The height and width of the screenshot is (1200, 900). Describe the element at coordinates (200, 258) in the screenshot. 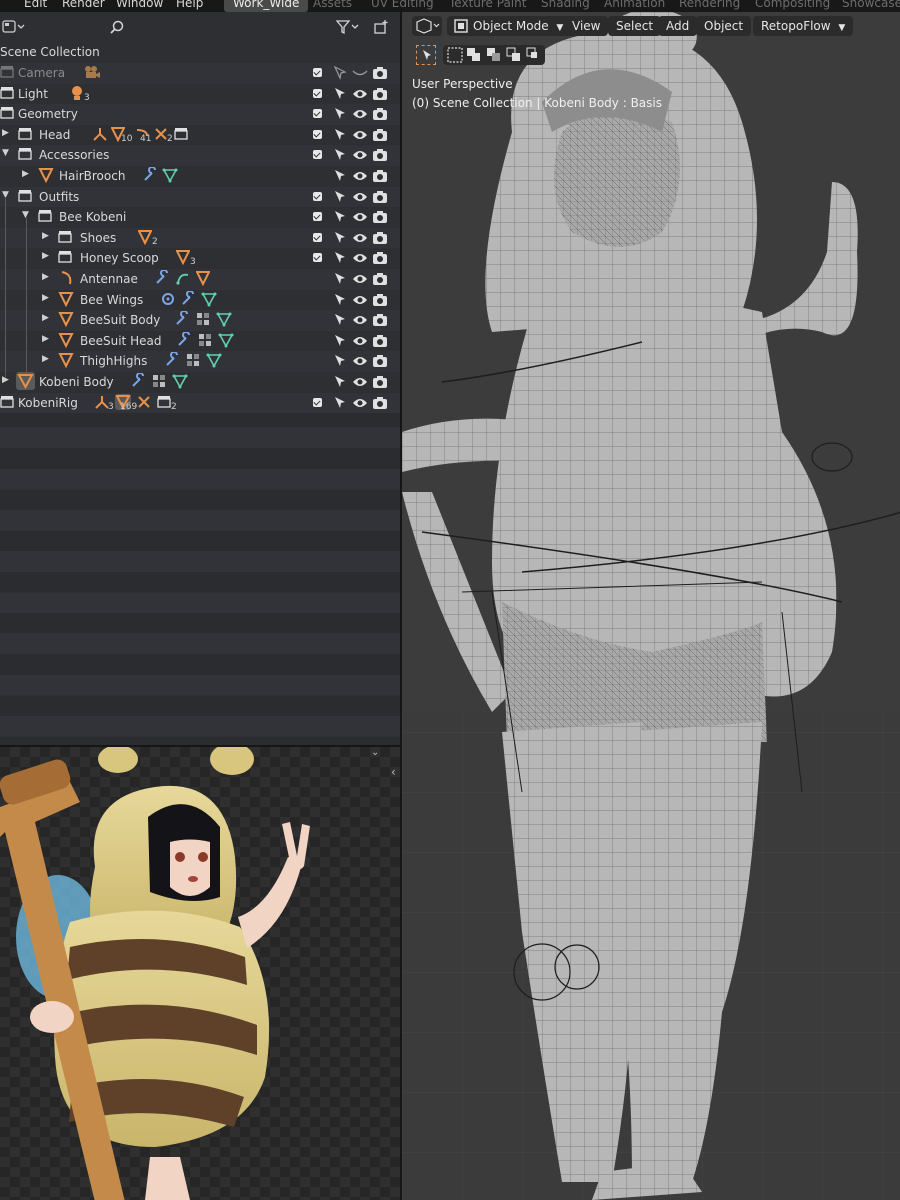

I see `outliner-row-honey-scoop: ▶ Honey Scoop 3` at that location.